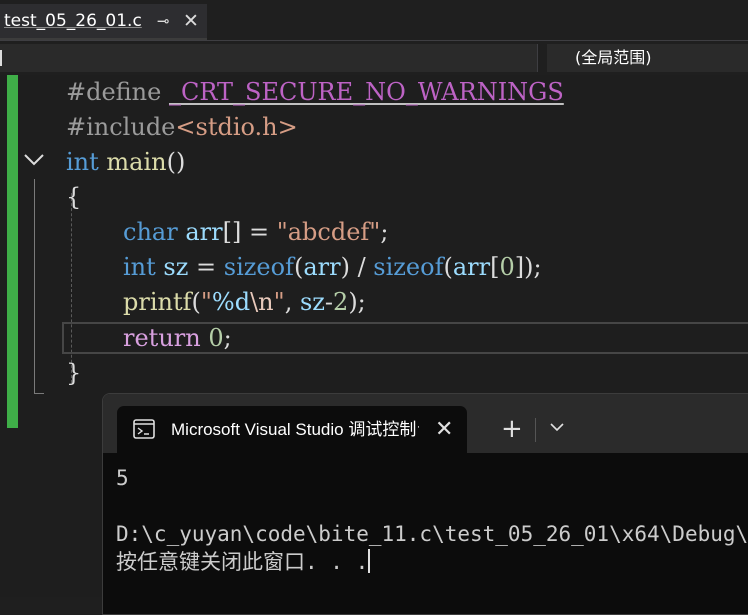  I want to click on code-line-7: printf("%d\n", sz-2);, so click(244, 302).